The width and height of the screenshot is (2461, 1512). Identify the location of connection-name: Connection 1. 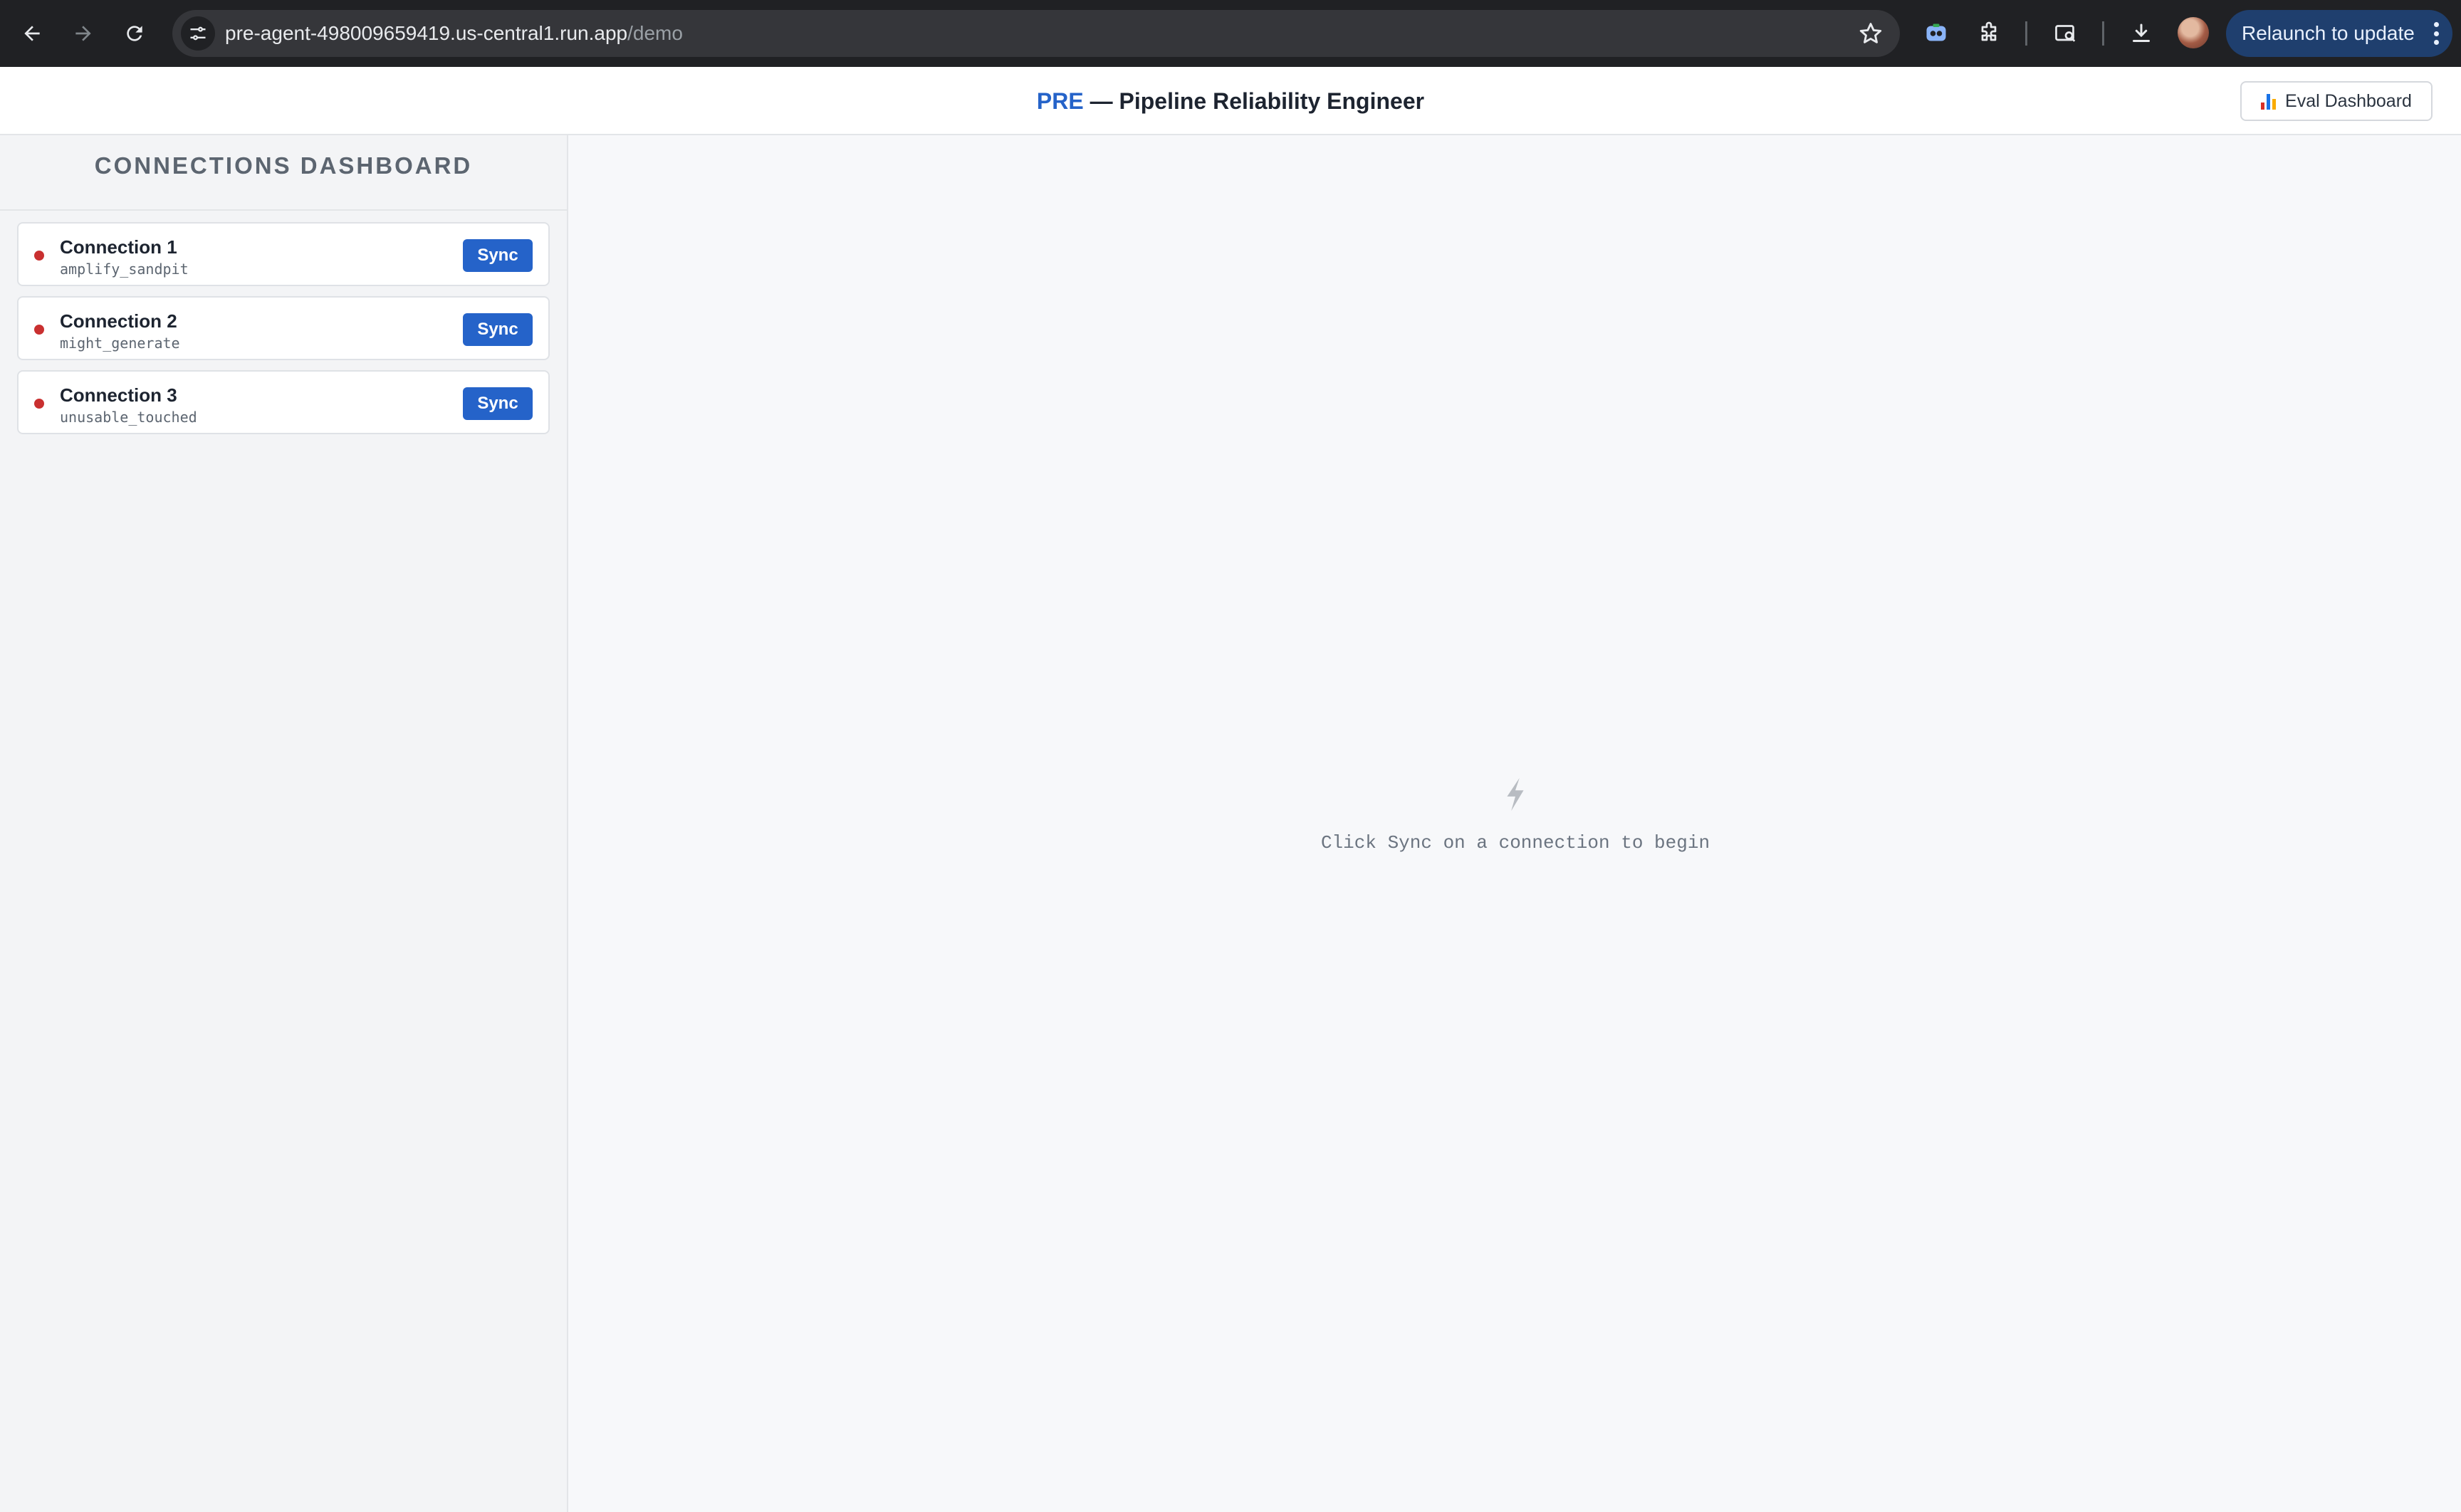
(119, 247).